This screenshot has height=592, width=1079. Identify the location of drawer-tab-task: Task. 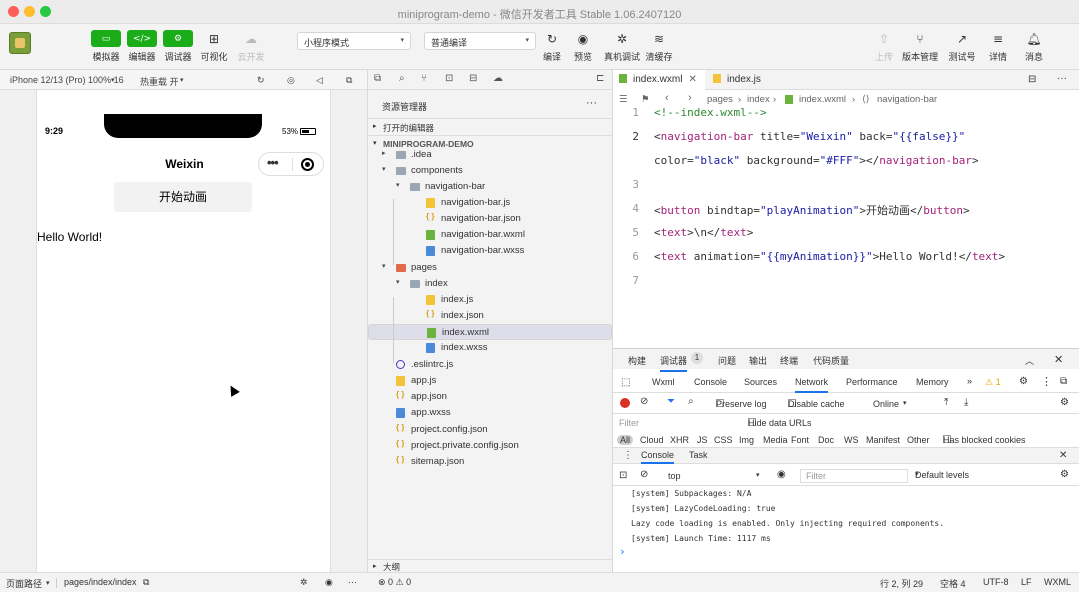
(698, 455).